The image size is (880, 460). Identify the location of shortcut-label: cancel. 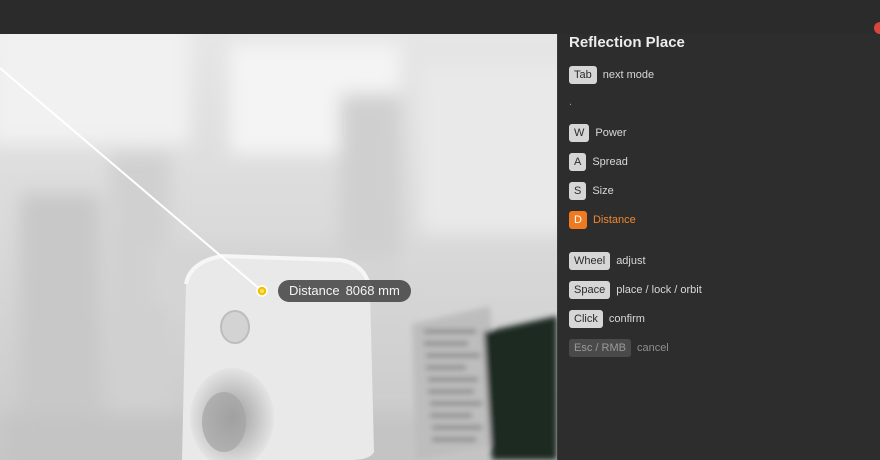
(652, 348).